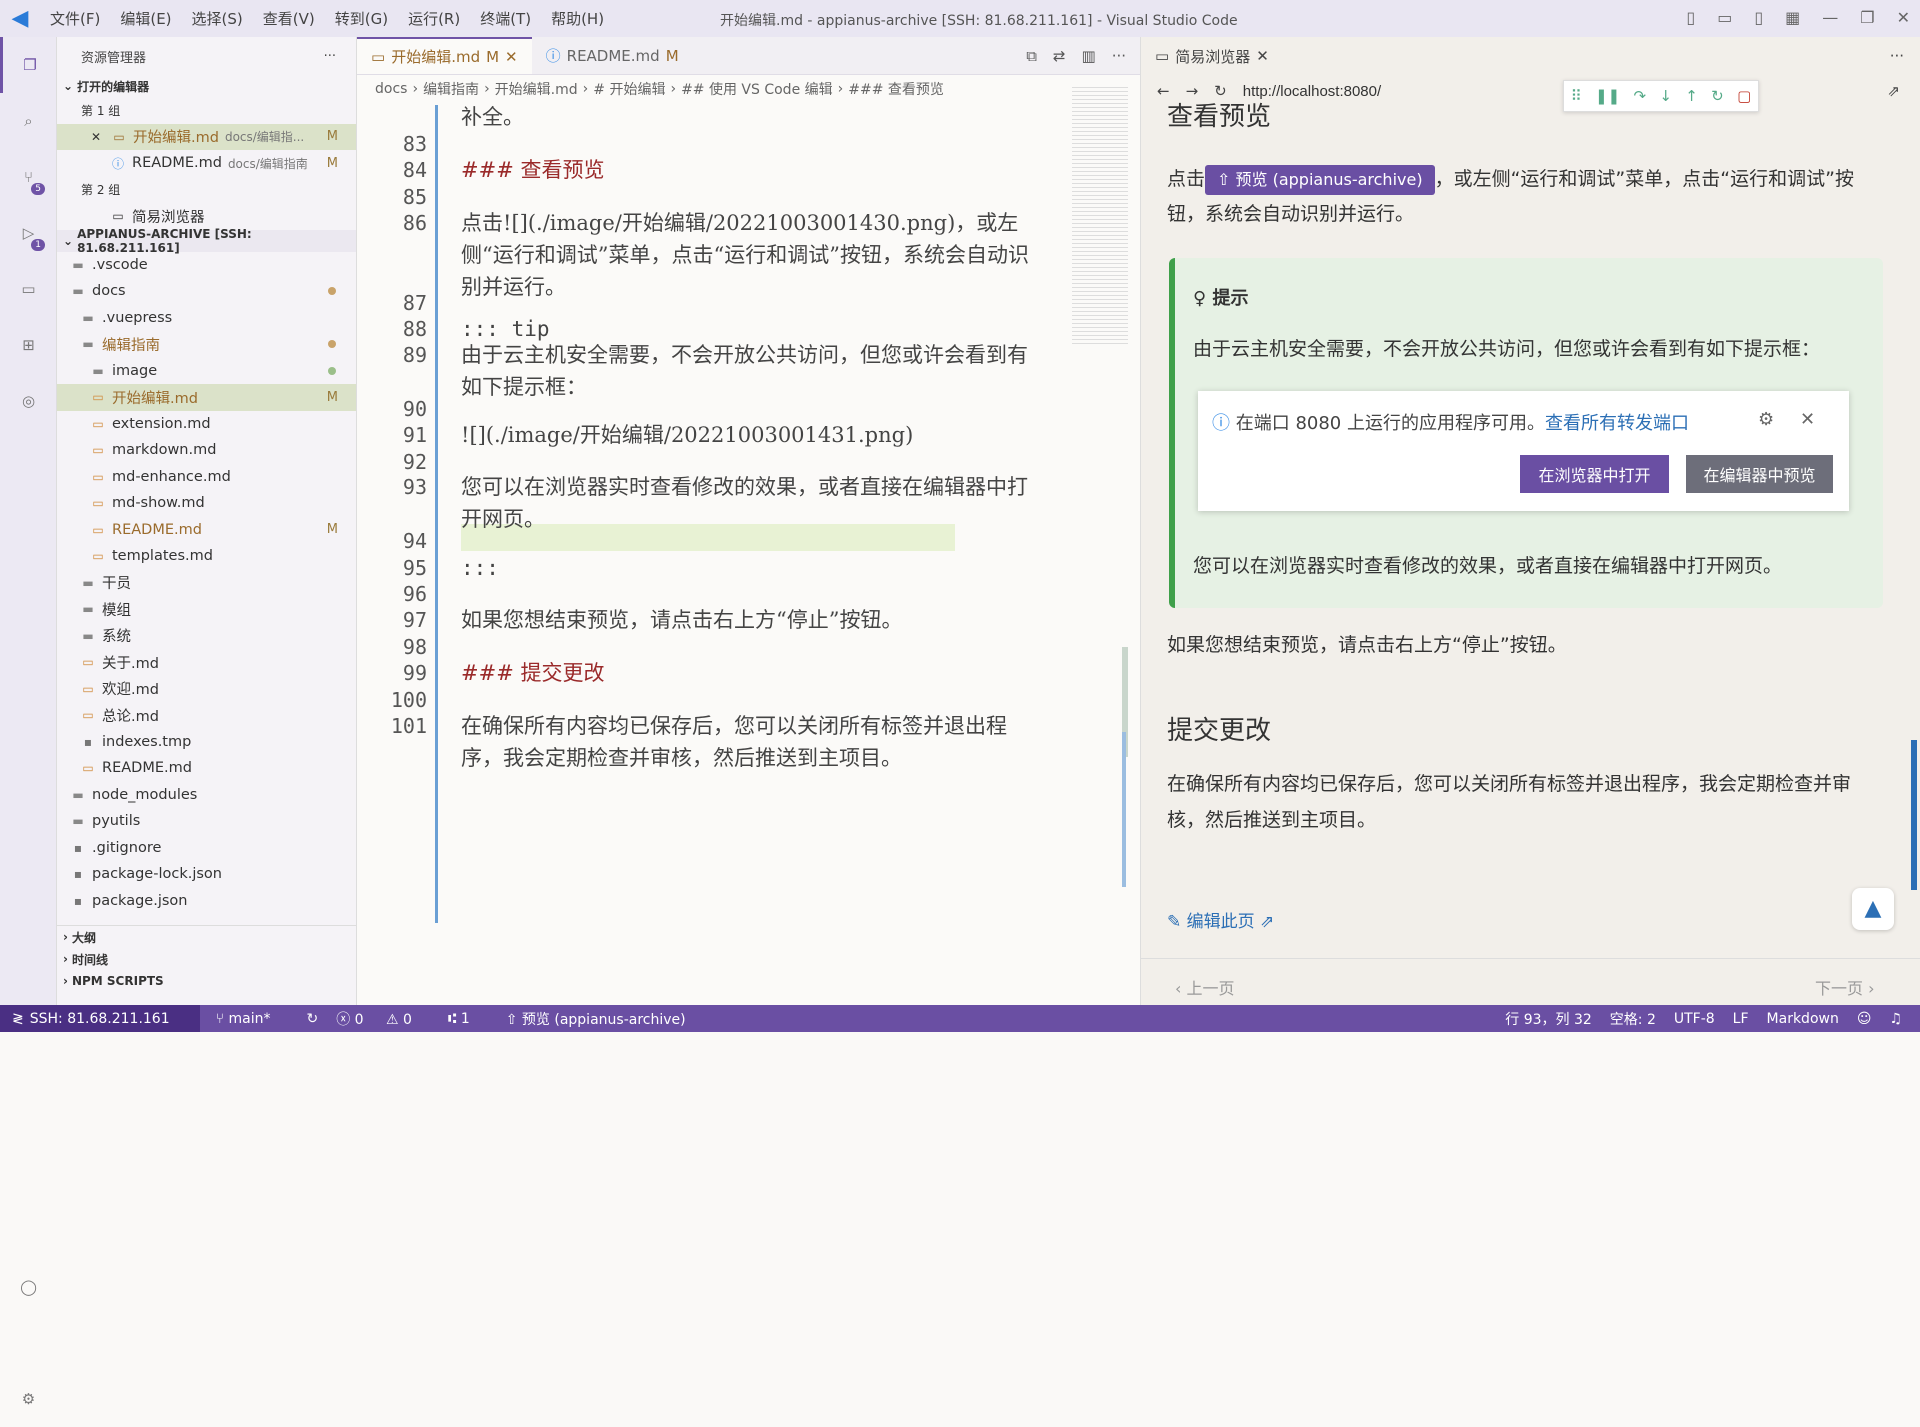 The width and height of the screenshot is (1920, 1427). I want to click on breadcrumb-item: docs, so click(391, 89).